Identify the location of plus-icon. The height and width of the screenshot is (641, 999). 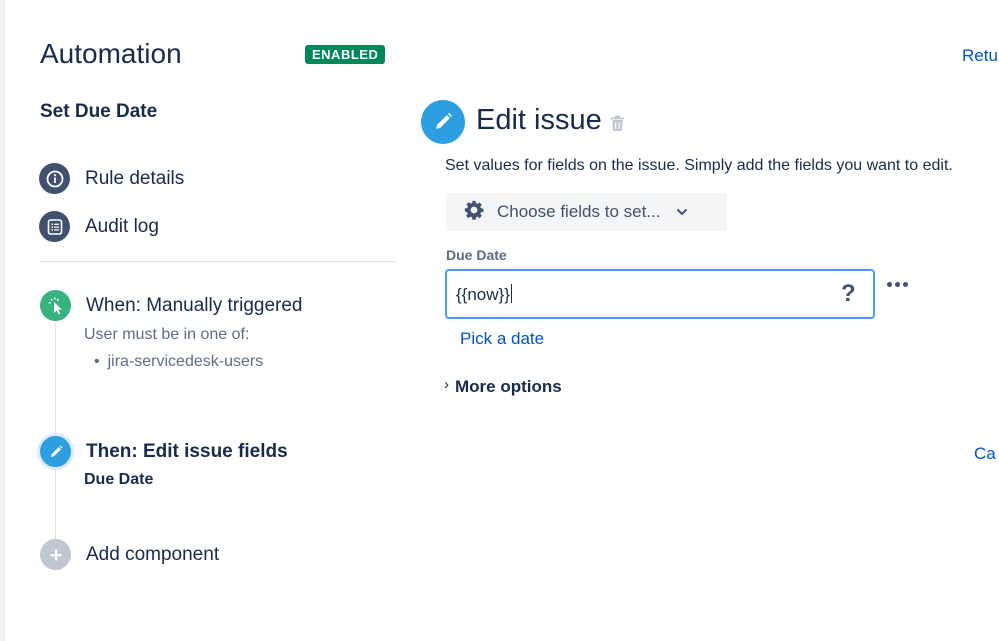
(55, 554).